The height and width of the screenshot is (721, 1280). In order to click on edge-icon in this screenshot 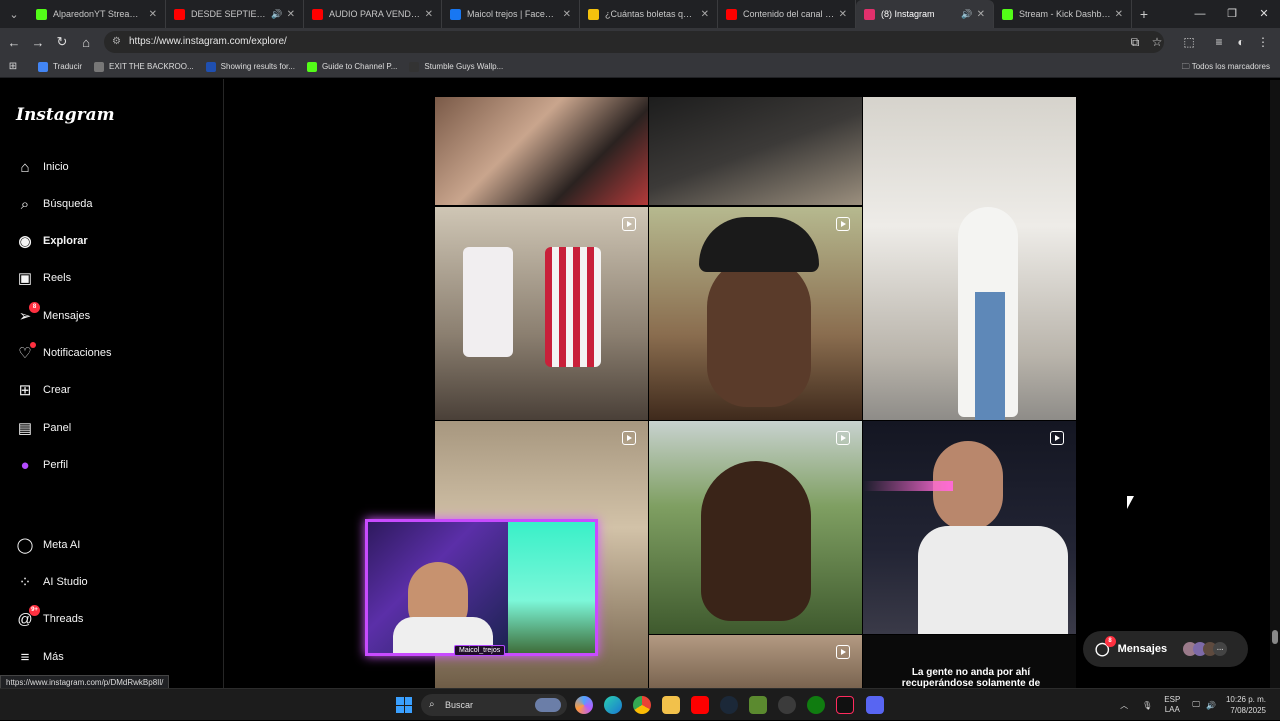, I will do `click(613, 705)`.